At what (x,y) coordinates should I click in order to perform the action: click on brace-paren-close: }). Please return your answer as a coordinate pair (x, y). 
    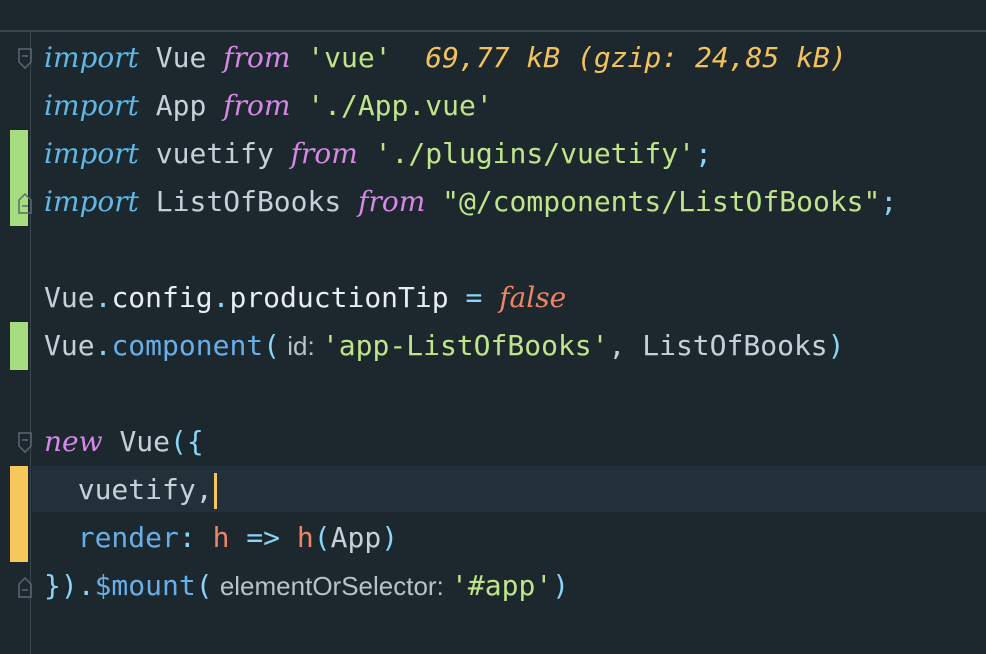
    Looking at the image, I should click on (61, 585).